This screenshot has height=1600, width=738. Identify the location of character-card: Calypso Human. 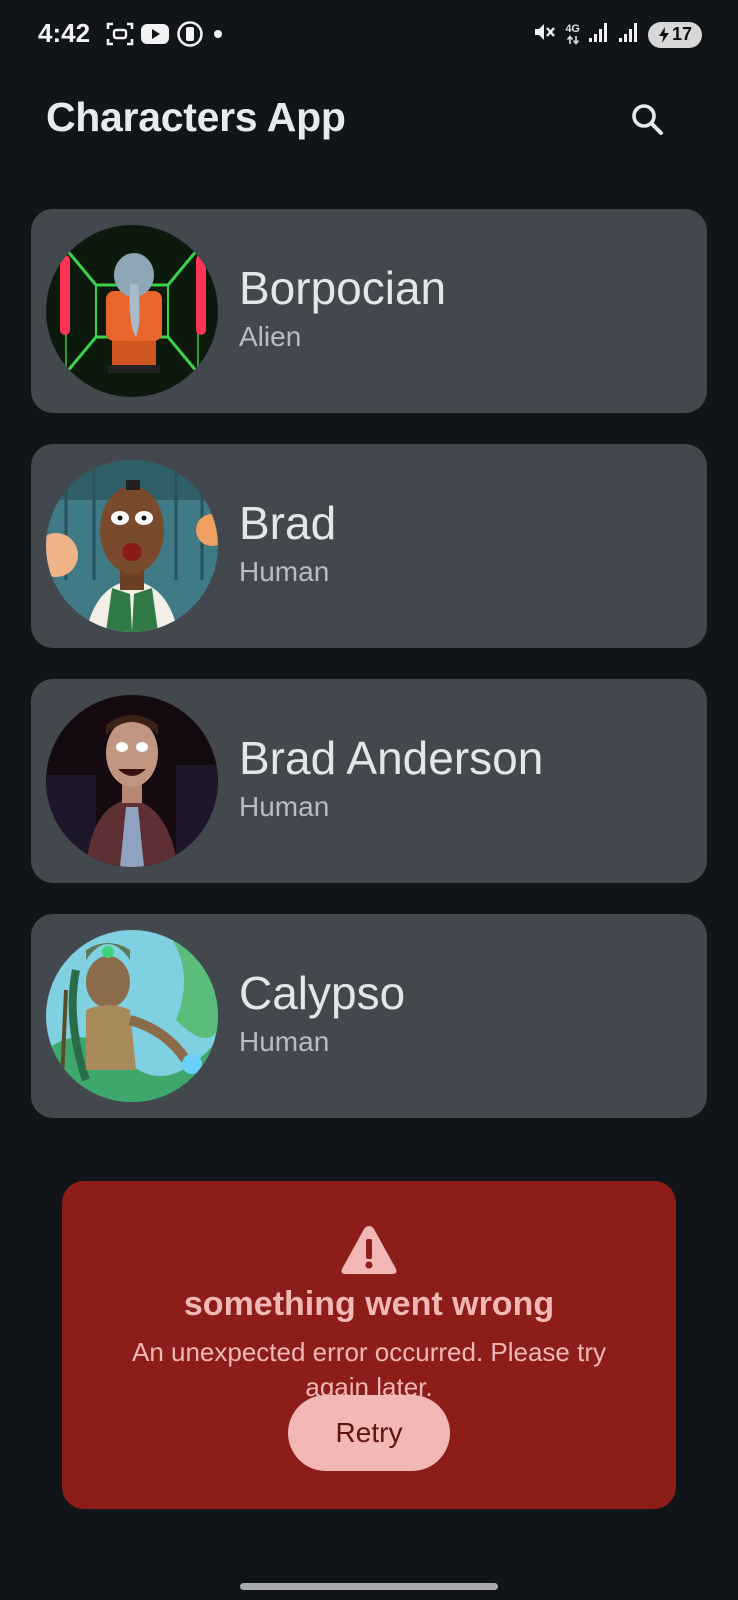
(369, 1016).